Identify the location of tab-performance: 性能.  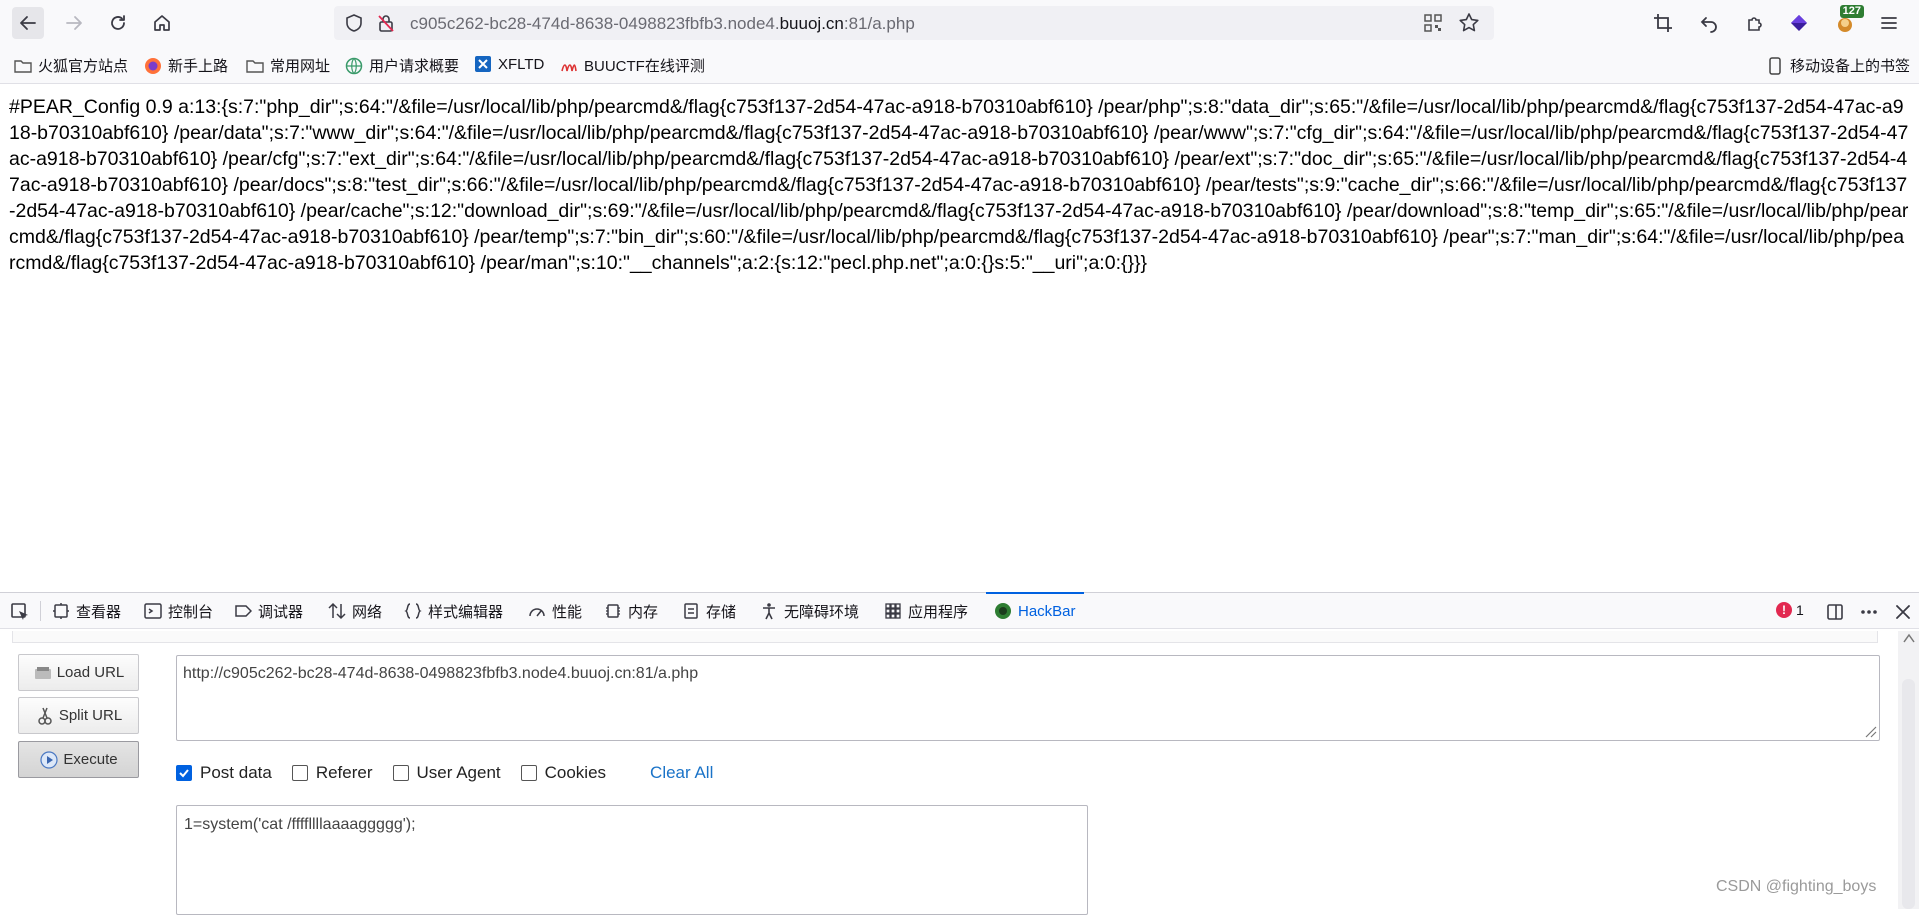
(555, 611).